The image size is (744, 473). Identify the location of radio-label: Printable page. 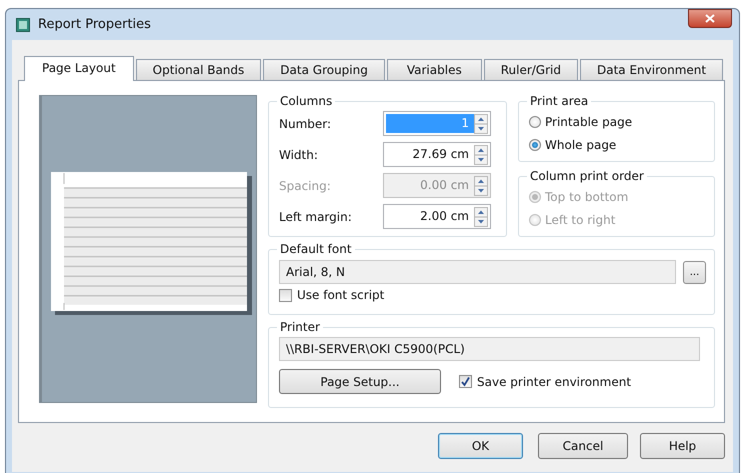
(588, 121).